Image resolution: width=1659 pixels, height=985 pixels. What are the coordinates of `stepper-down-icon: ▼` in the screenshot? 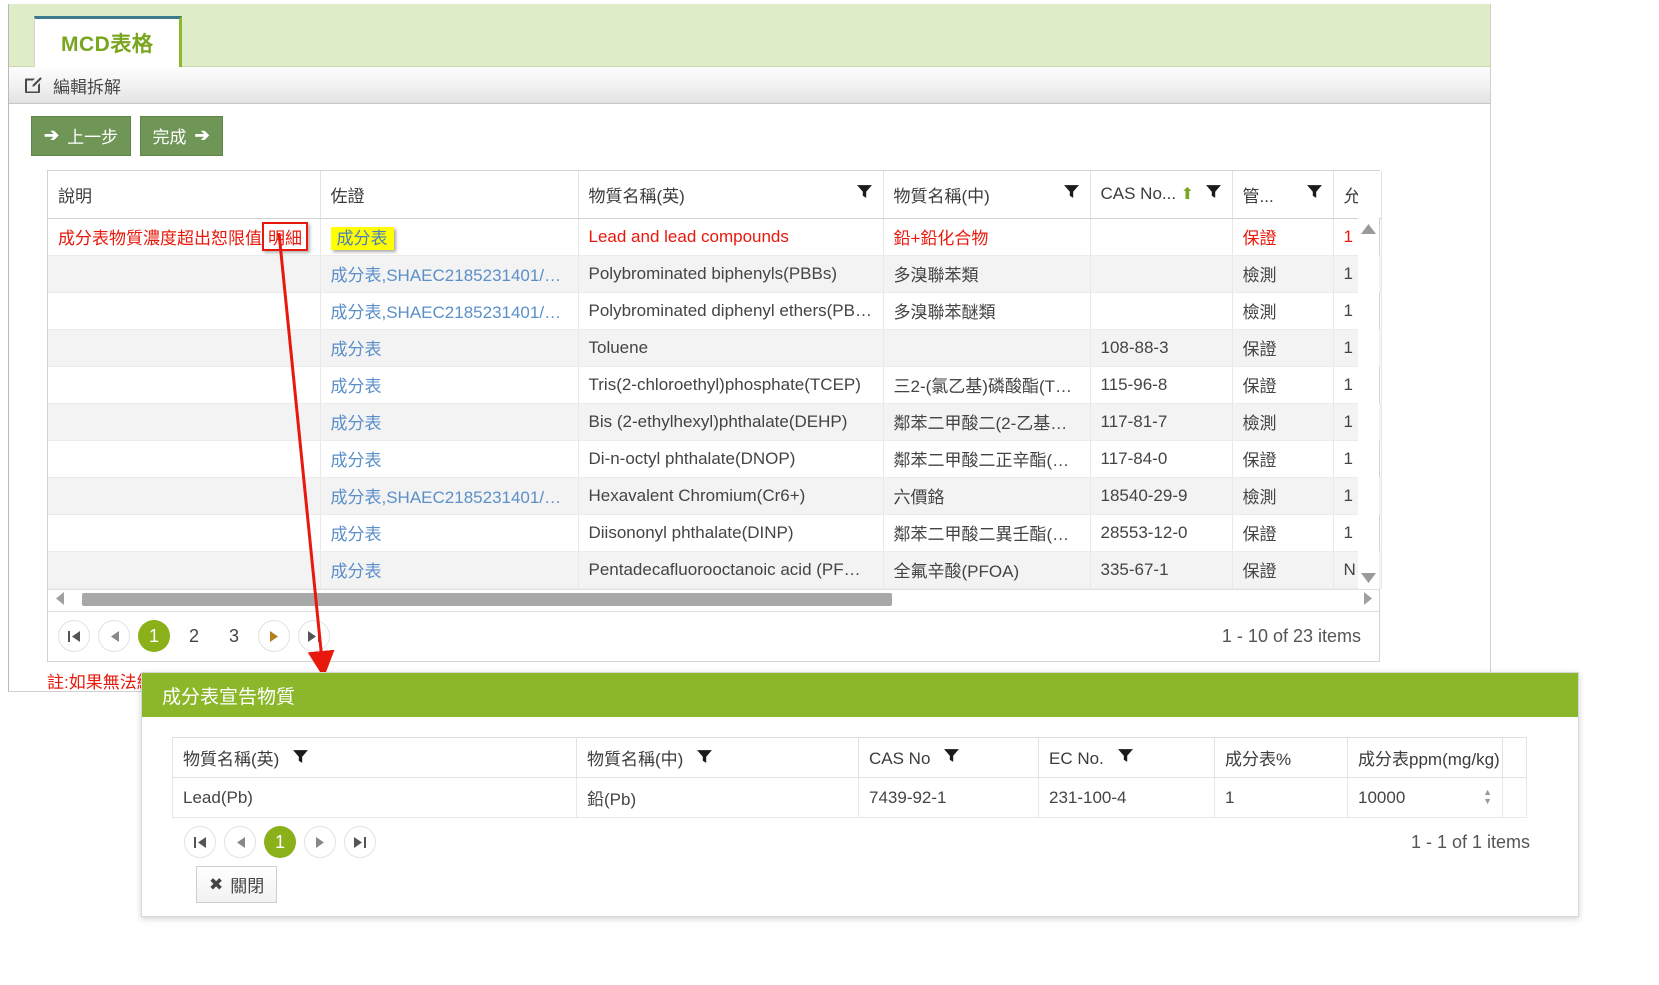 It's located at (1487, 801).